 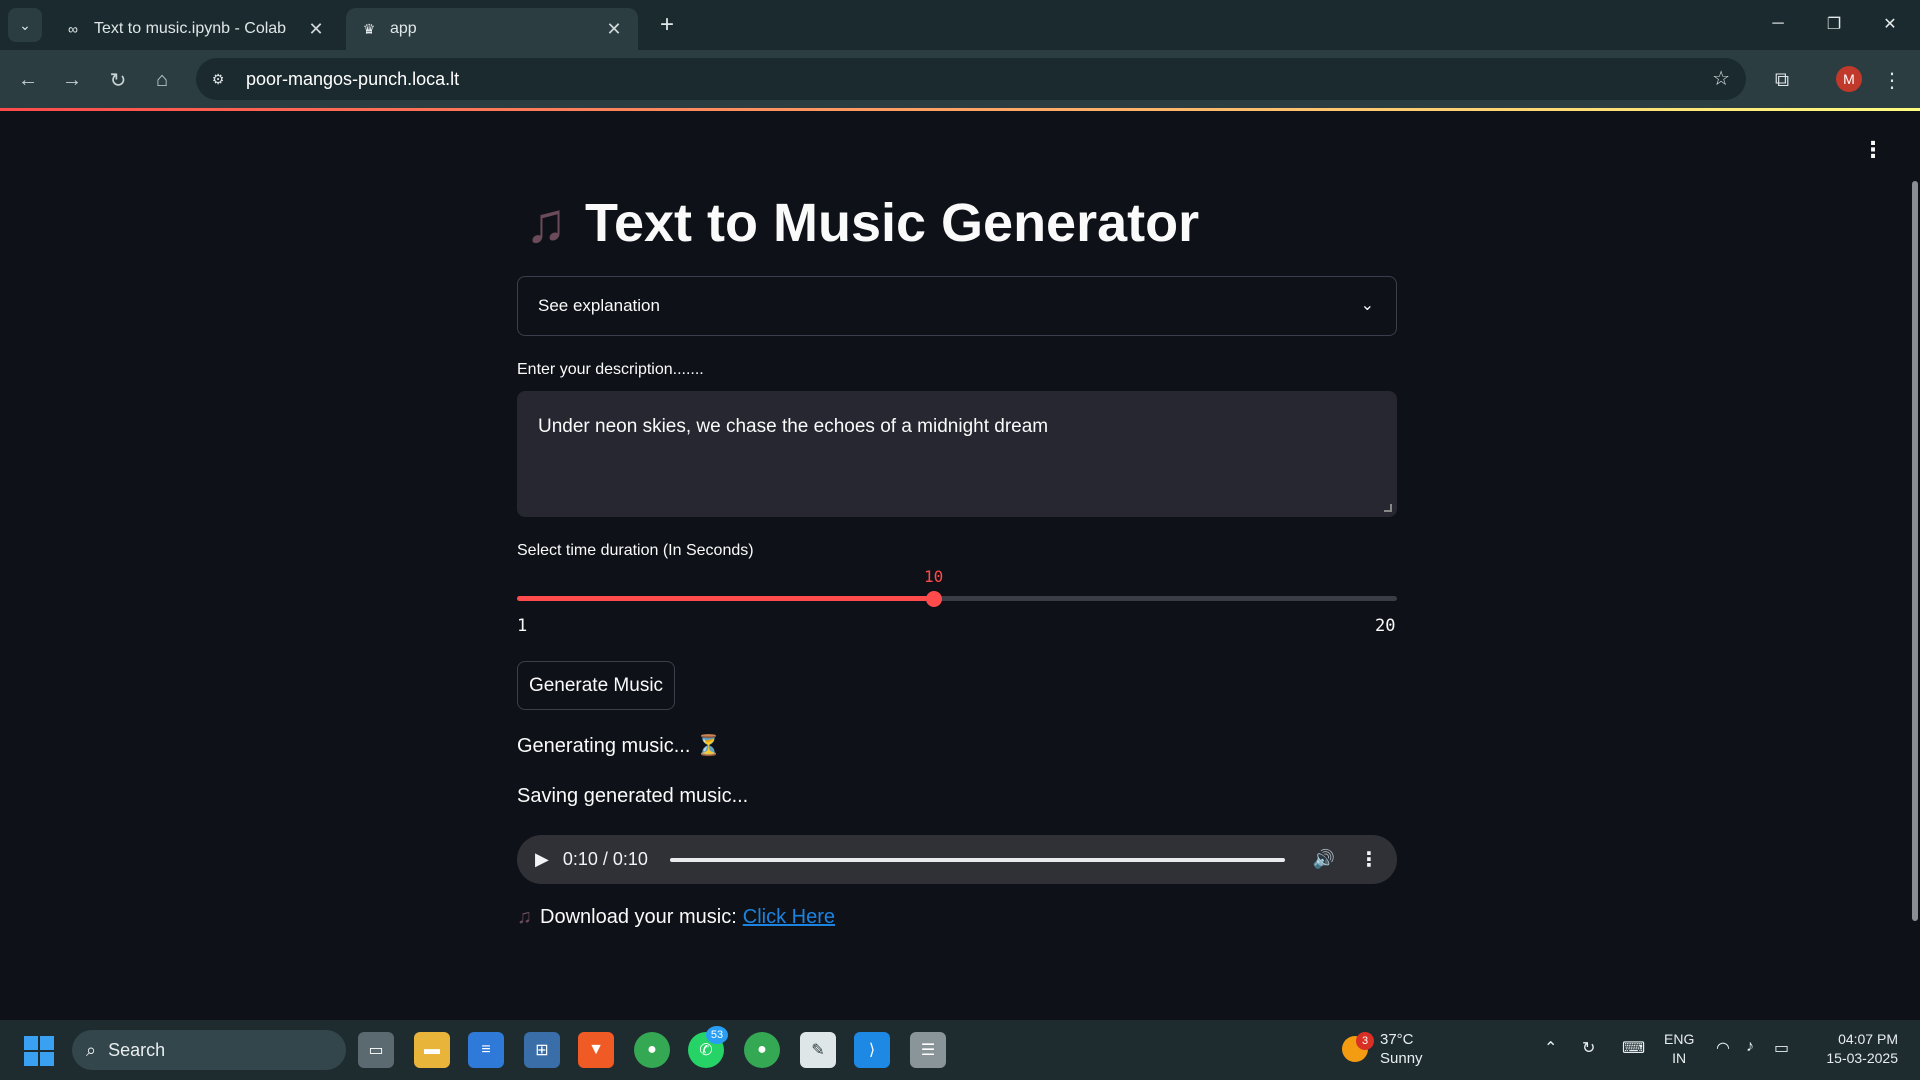 I want to click on chrome-profile-icon: ●, so click(x=762, y=1050).